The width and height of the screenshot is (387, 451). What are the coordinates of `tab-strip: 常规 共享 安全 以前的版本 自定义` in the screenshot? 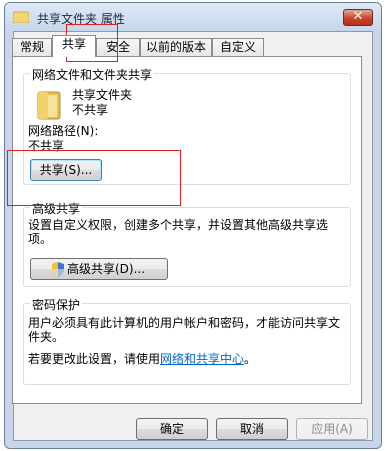 It's located at (187, 46).